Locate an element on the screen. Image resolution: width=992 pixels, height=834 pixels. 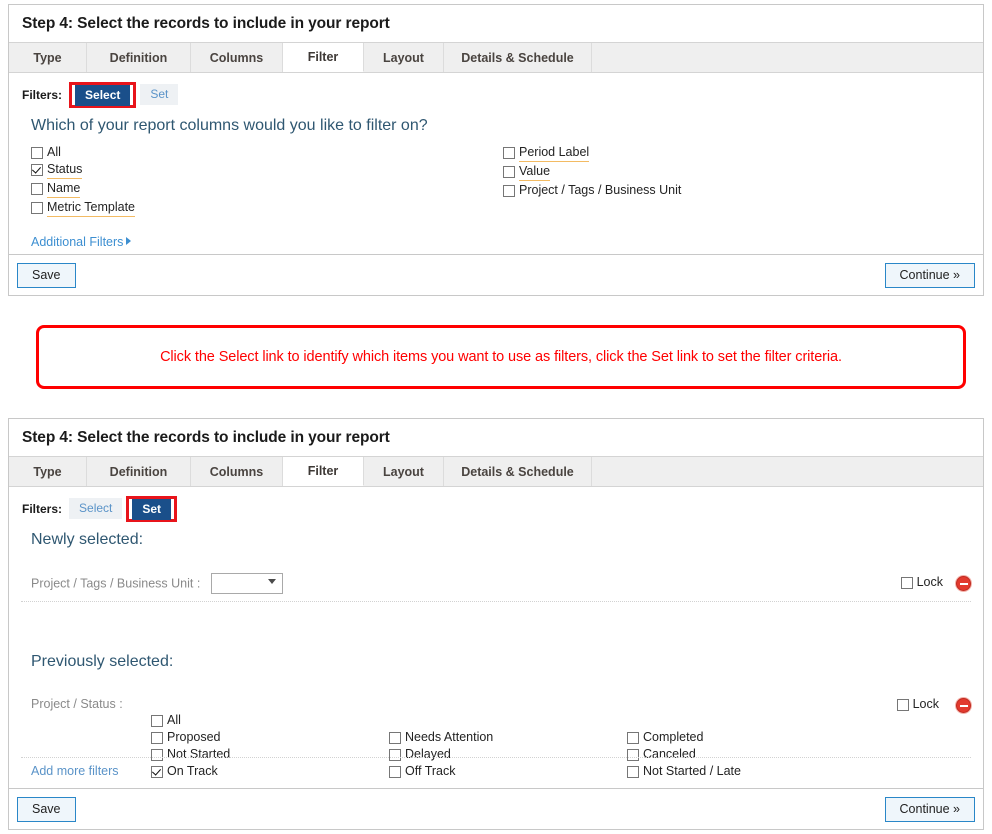
checkbox-label-status-delayed: Delayed is located at coordinates (428, 754).